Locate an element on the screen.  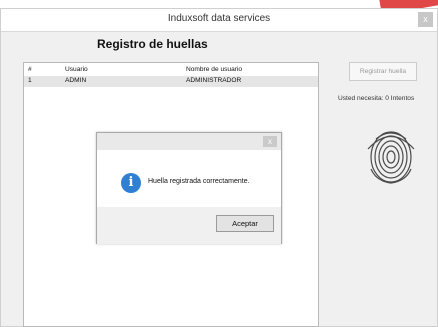
fingerprint-icon is located at coordinates (391, 154).